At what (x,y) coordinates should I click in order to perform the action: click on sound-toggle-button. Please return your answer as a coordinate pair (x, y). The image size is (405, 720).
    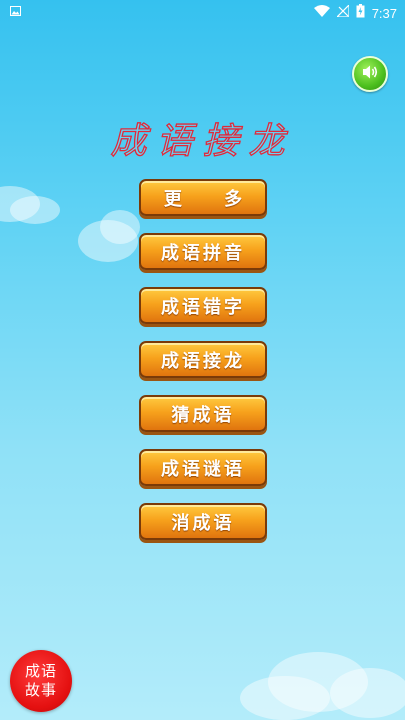
    Looking at the image, I should click on (370, 74).